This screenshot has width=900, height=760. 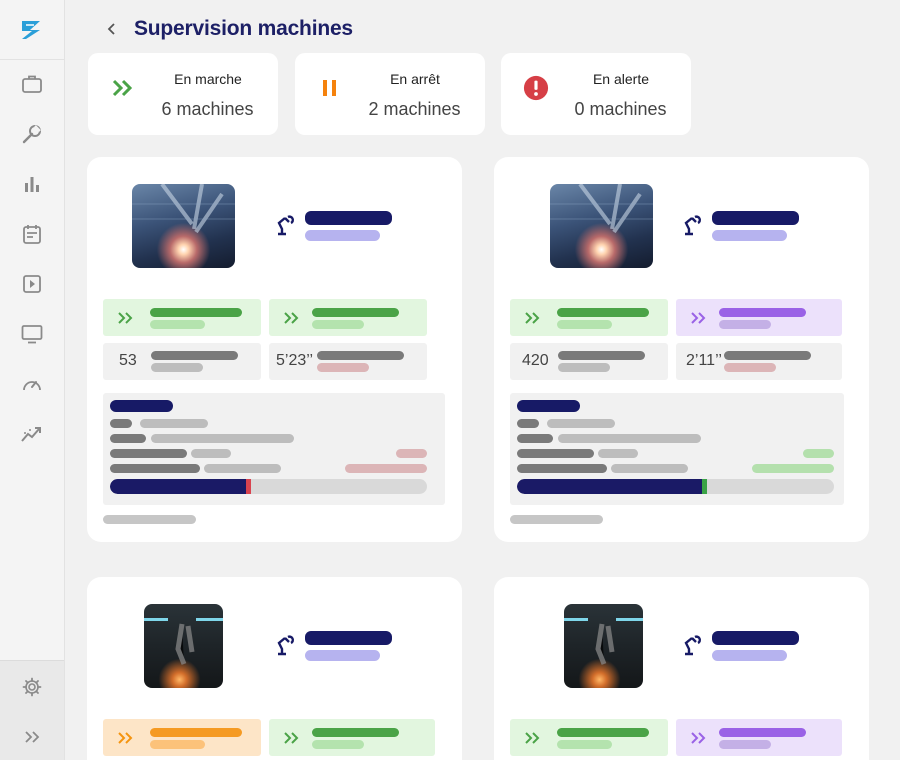 What do you see at coordinates (207, 109) in the screenshot?
I see `status-count: 6 machines` at bounding box center [207, 109].